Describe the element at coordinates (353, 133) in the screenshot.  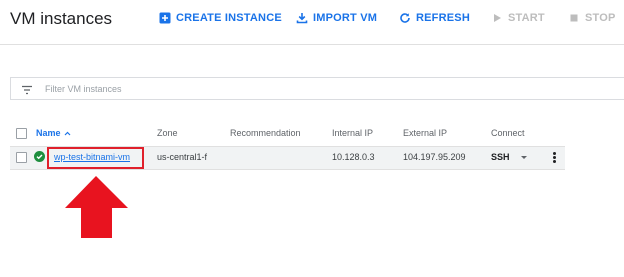
I see `column-header-internal-ip: Internal IP` at that location.